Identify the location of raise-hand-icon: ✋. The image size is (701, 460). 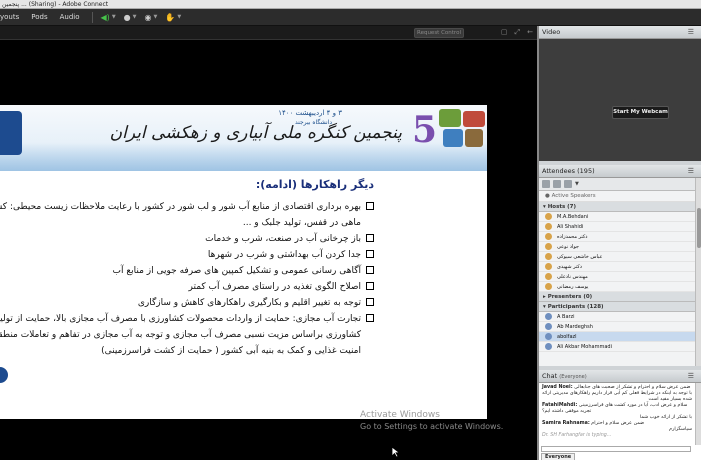
(170, 17).